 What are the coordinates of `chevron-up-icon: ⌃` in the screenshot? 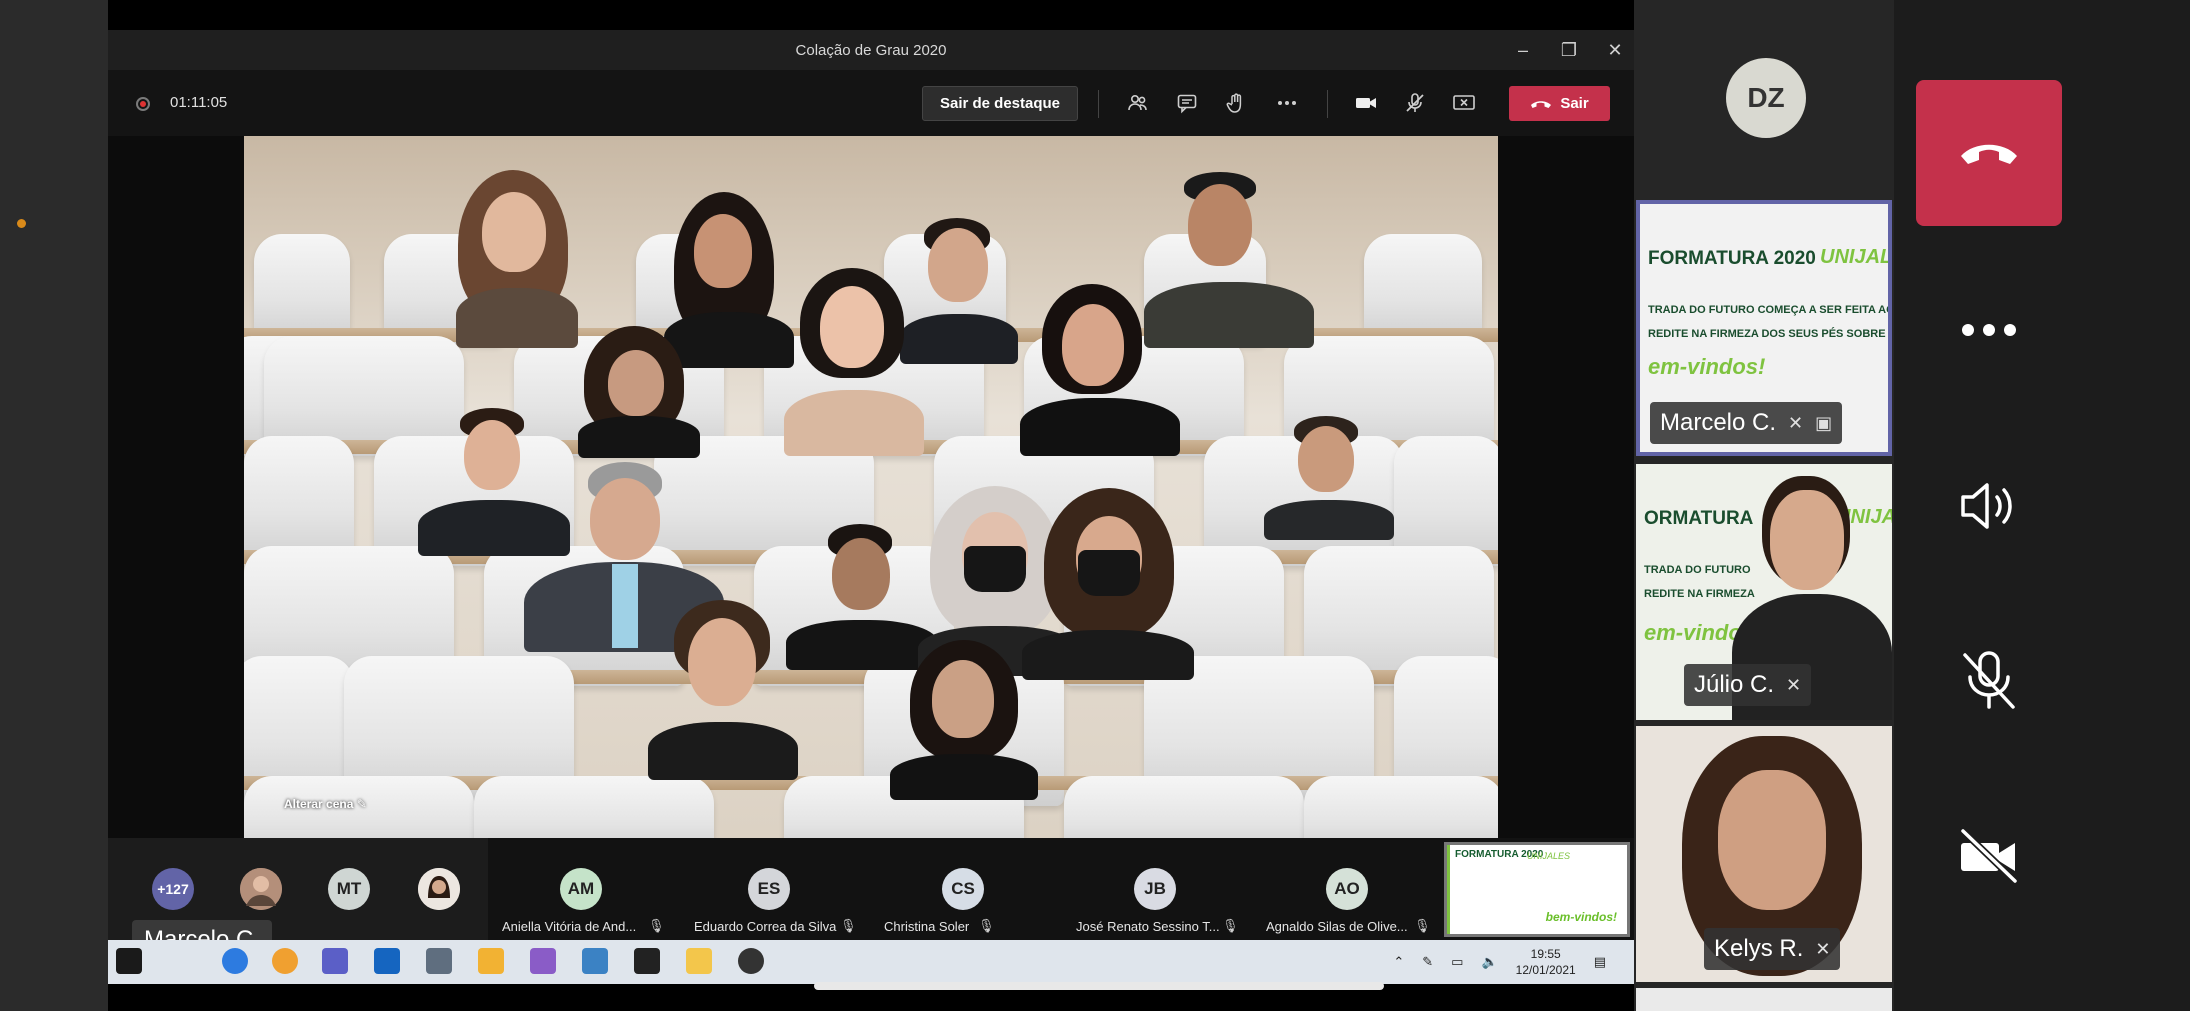 It's located at (1398, 962).